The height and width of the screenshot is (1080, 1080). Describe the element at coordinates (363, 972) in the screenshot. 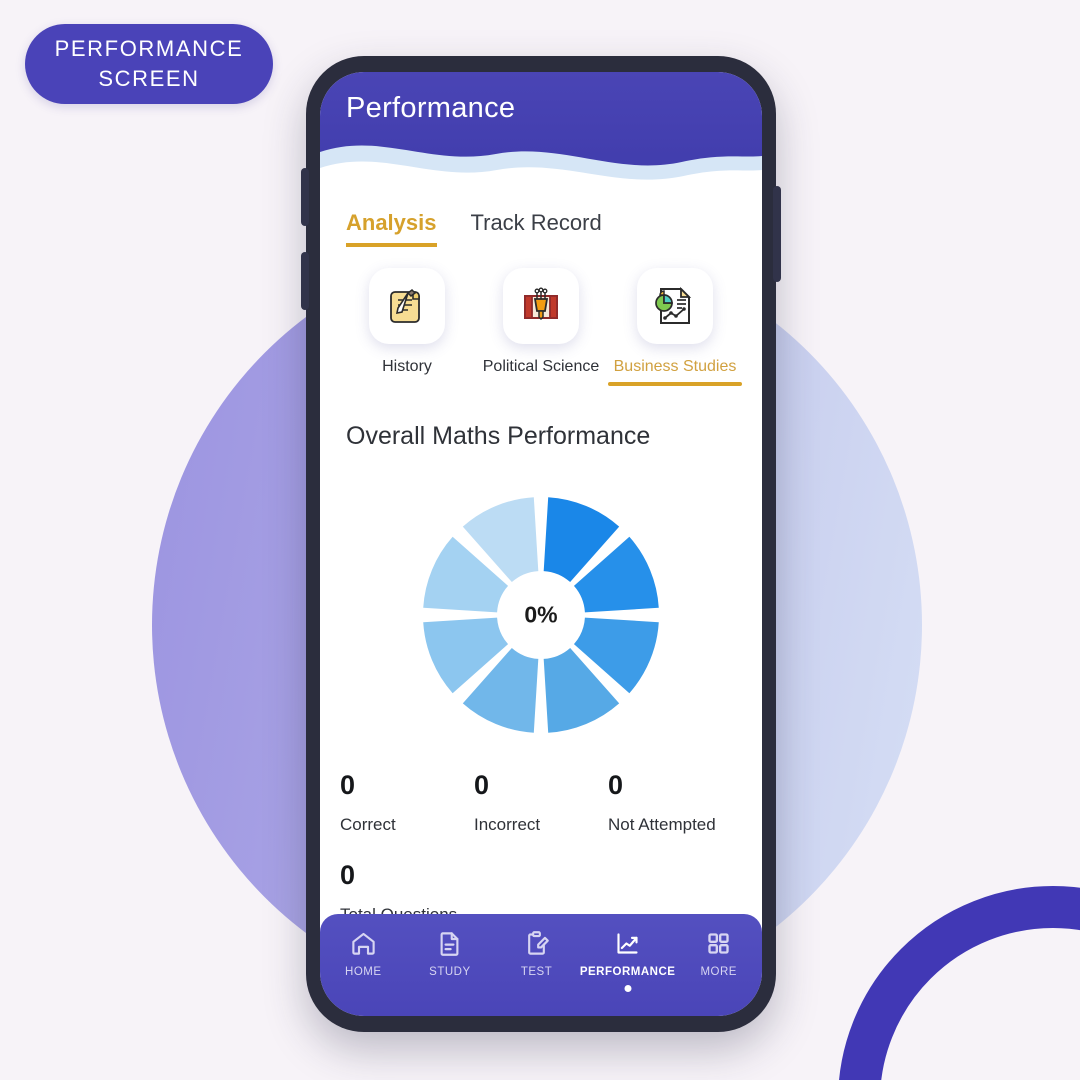

I see `nav-label: HOME` at that location.